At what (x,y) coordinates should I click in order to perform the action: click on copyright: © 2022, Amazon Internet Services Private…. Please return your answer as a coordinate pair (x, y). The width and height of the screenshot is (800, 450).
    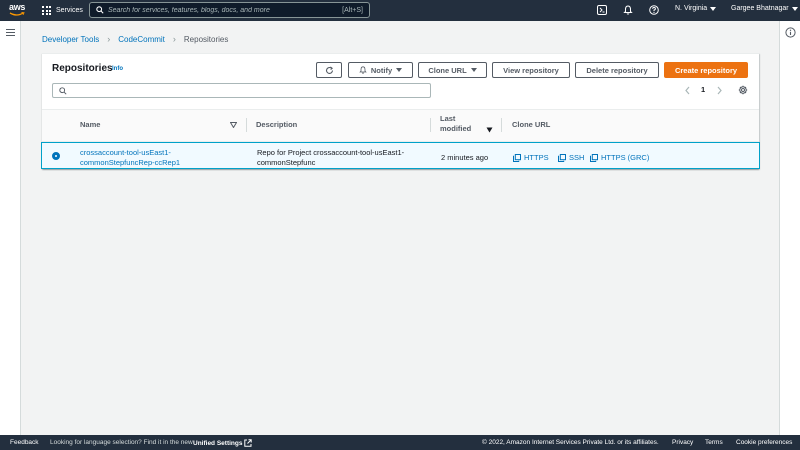
    Looking at the image, I should click on (570, 442).